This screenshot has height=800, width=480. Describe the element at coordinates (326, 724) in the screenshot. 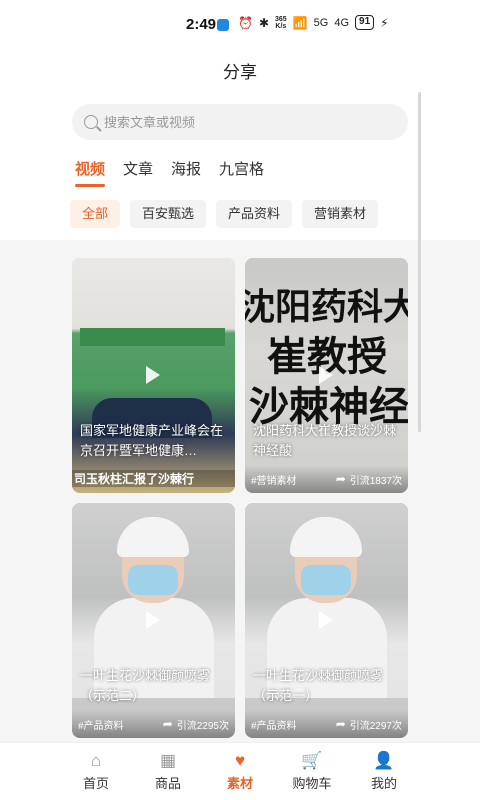

I see `card-footer: #产品资料 ➦ 引流2297次` at that location.